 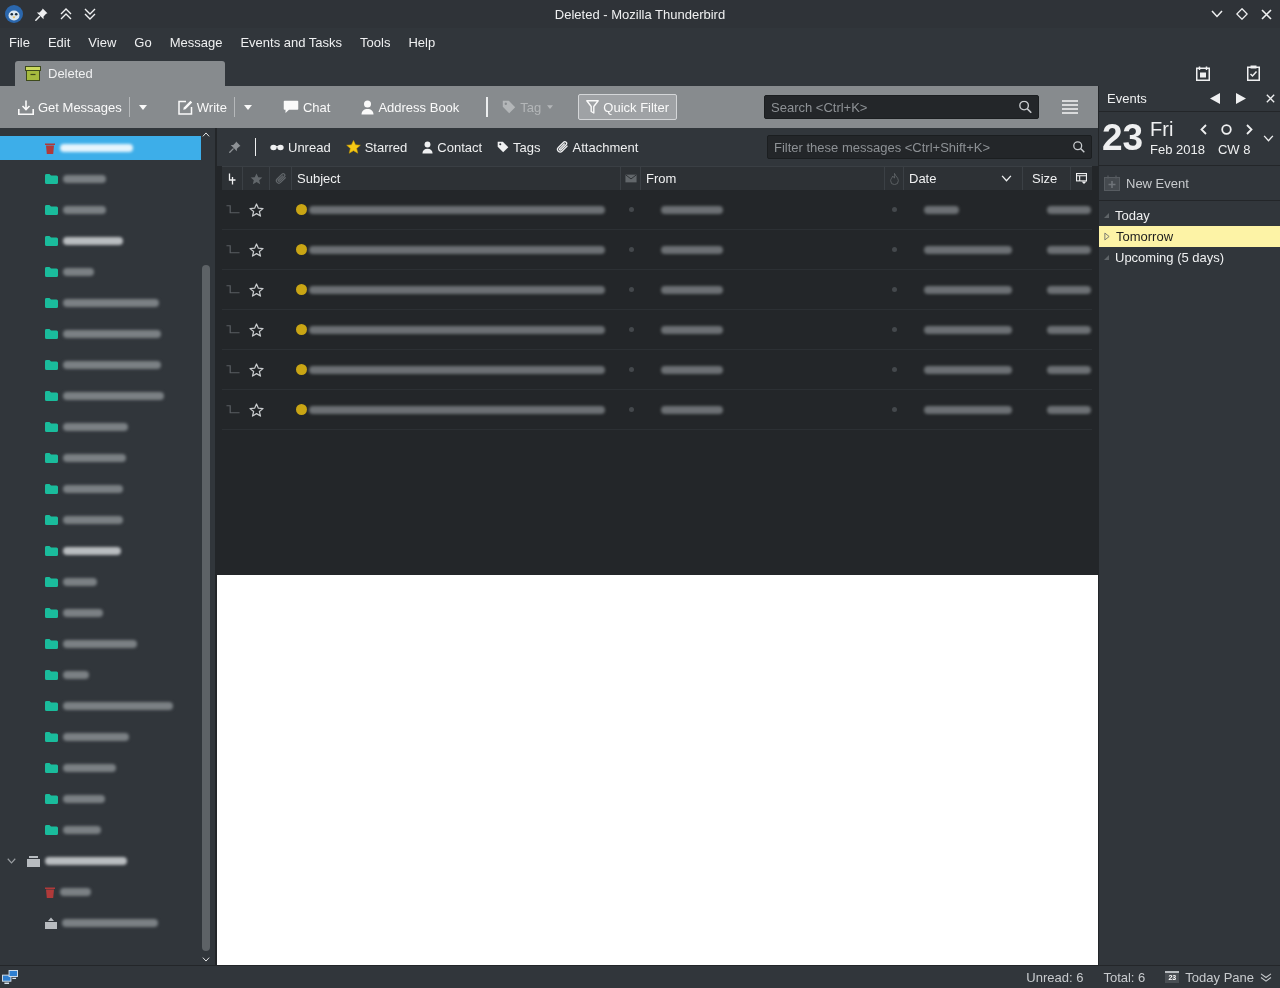 I want to click on double-chevron-down-icon, so click(x=1266, y=977).